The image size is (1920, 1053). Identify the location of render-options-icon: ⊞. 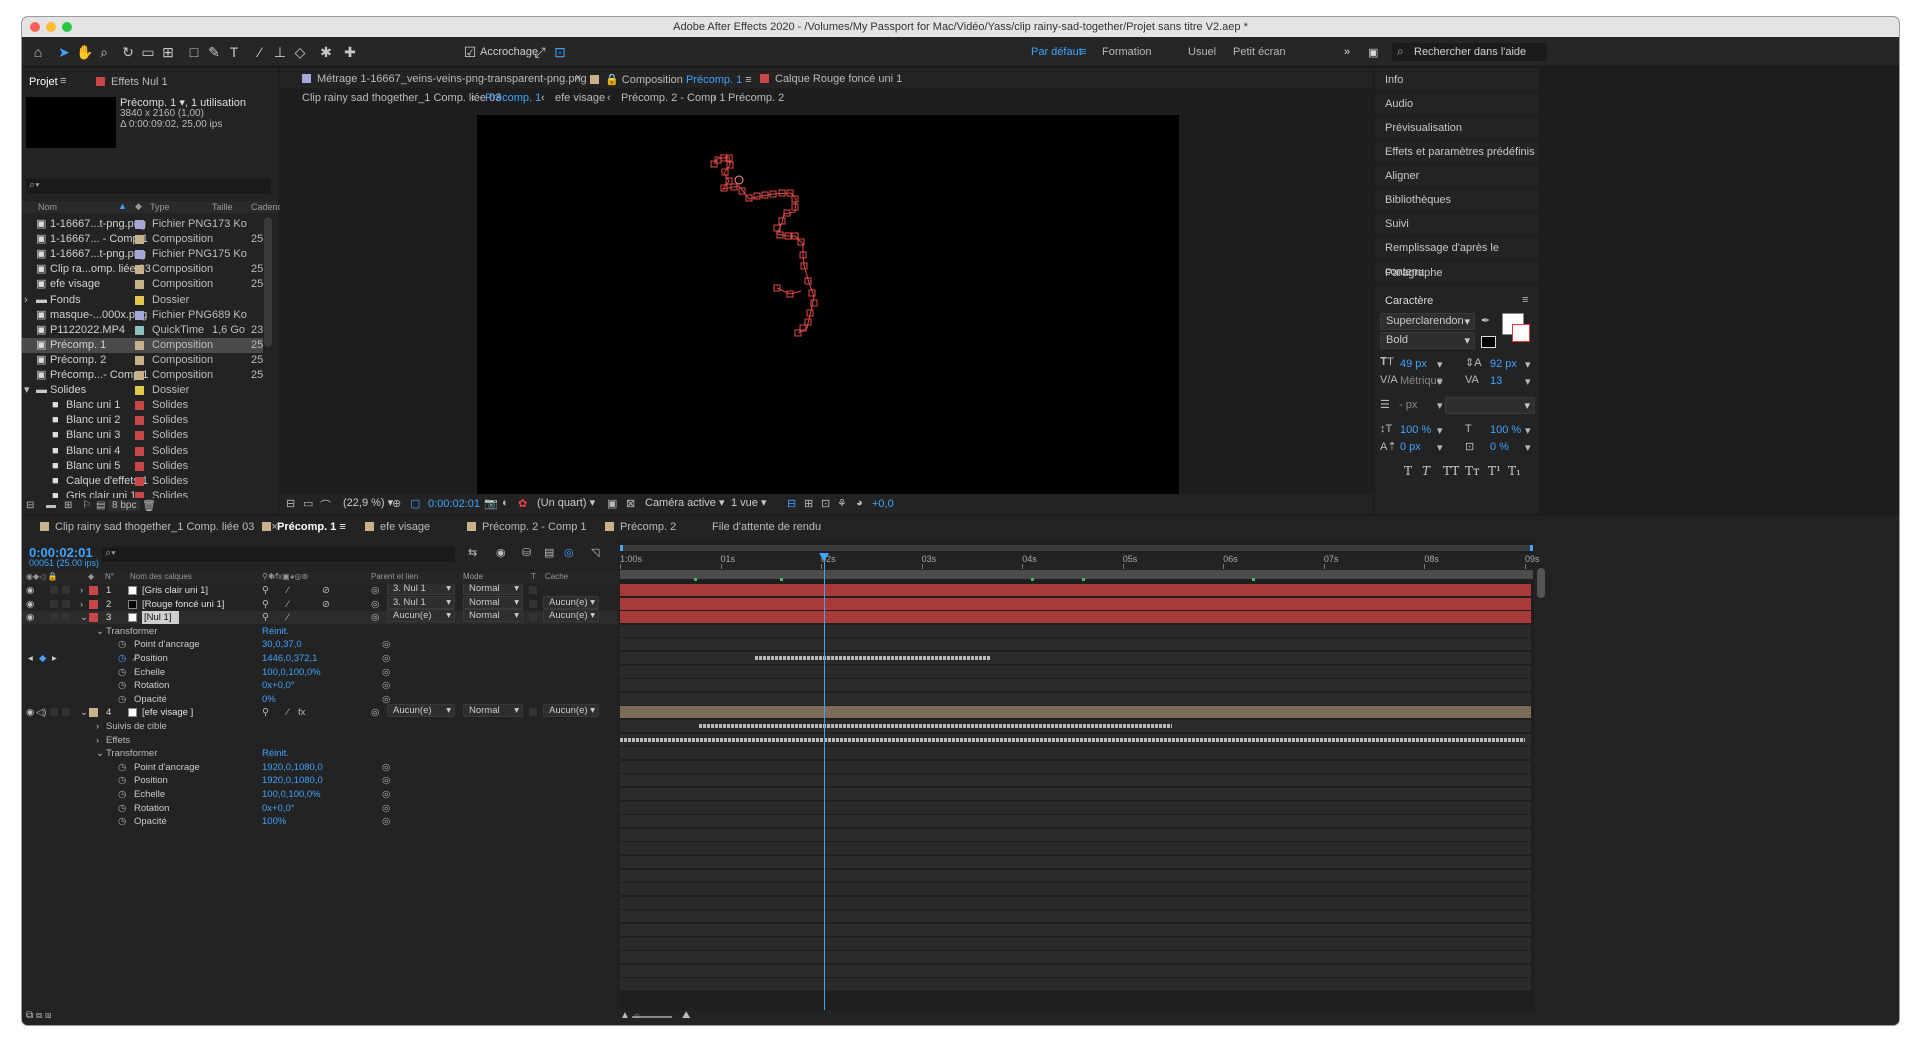
(808, 503).